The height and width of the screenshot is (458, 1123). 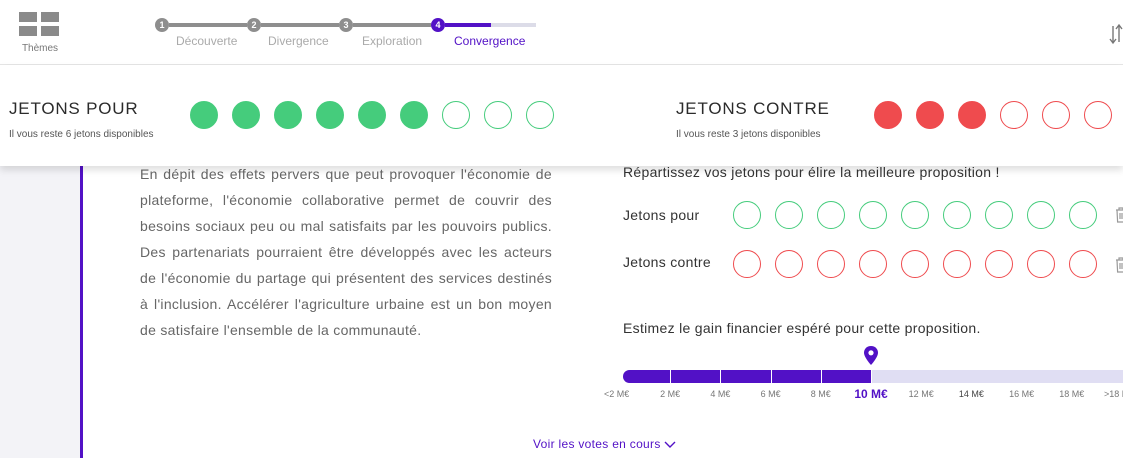 I want to click on vote-contre-tokens, so click(x=915, y=264).